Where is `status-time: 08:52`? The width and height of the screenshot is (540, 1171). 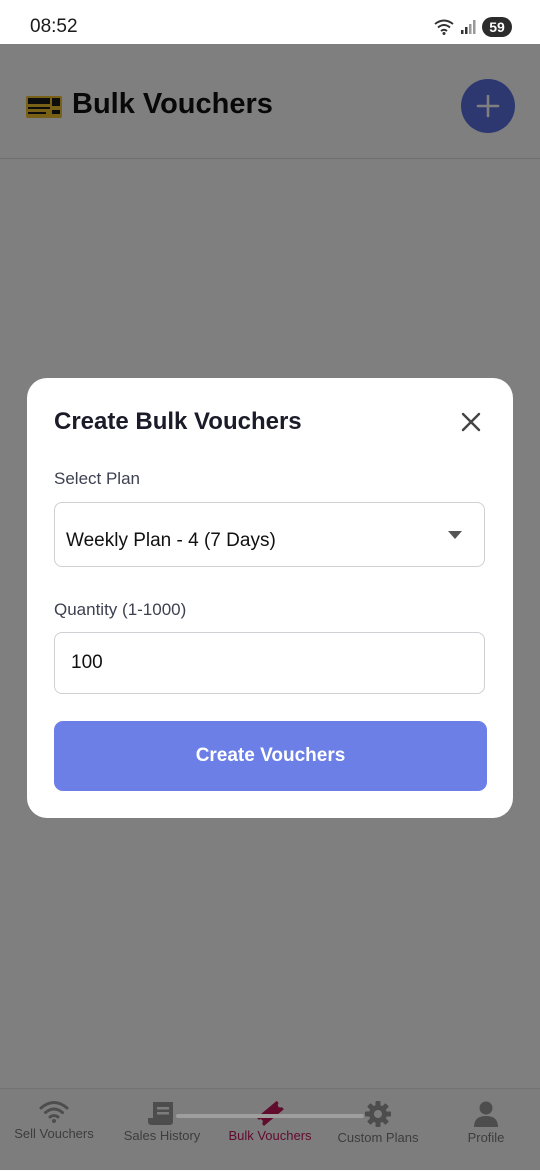 status-time: 08:52 is located at coordinates (54, 26).